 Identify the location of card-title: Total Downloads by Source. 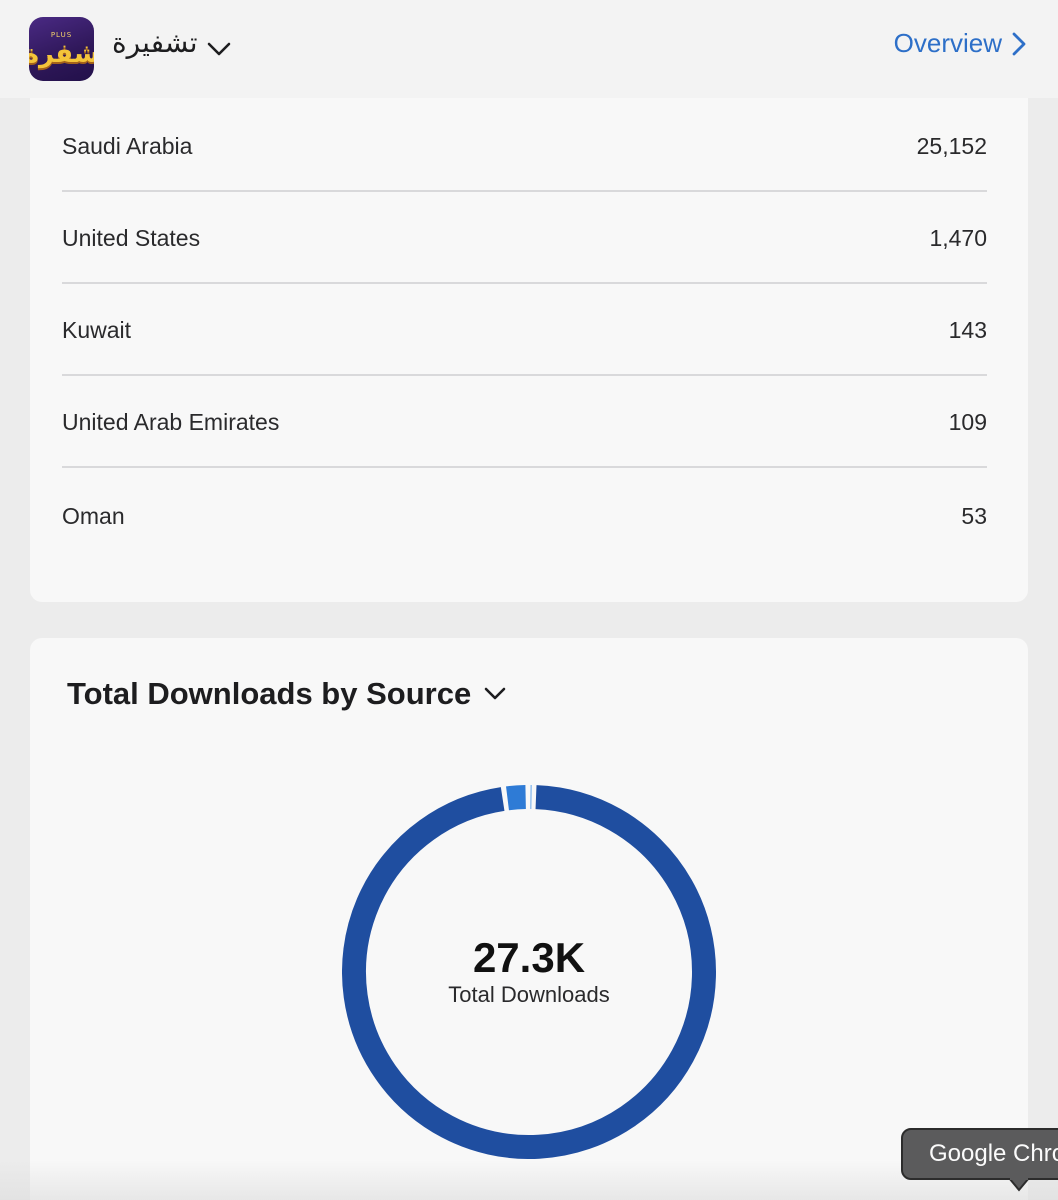
(269, 693).